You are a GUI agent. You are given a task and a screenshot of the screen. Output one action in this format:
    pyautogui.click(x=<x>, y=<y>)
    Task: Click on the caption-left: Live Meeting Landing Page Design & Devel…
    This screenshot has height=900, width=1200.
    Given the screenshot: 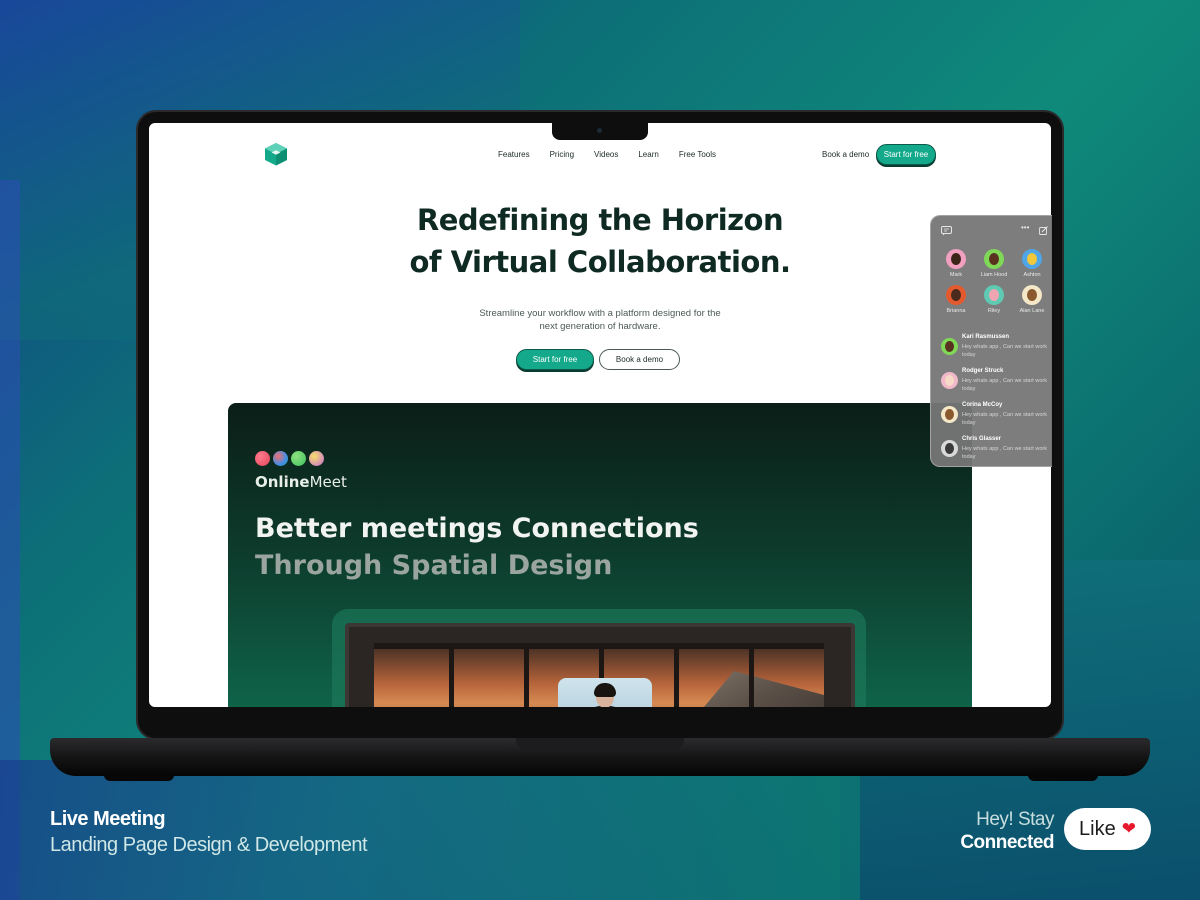 What is the action you would take?
    pyautogui.click(x=209, y=832)
    